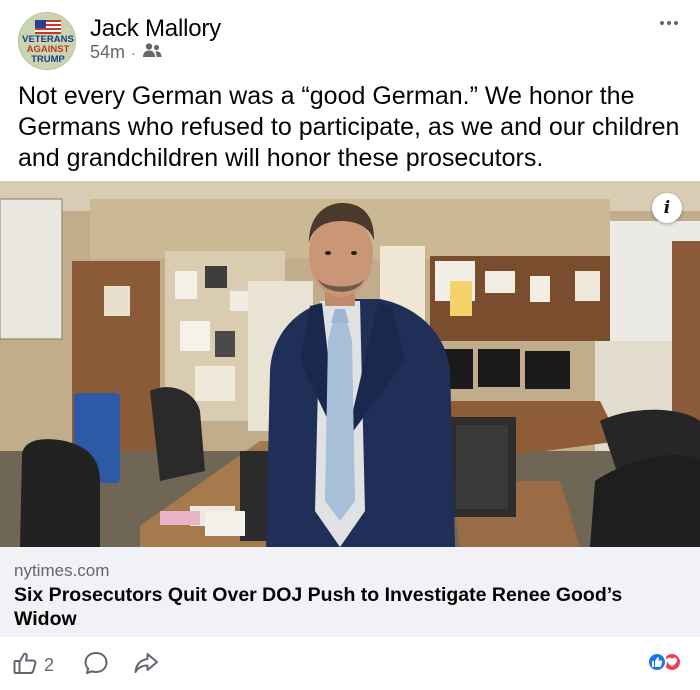 The width and height of the screenshot is (700, 690). I want to click on like-count: 2, so click(49, 665).